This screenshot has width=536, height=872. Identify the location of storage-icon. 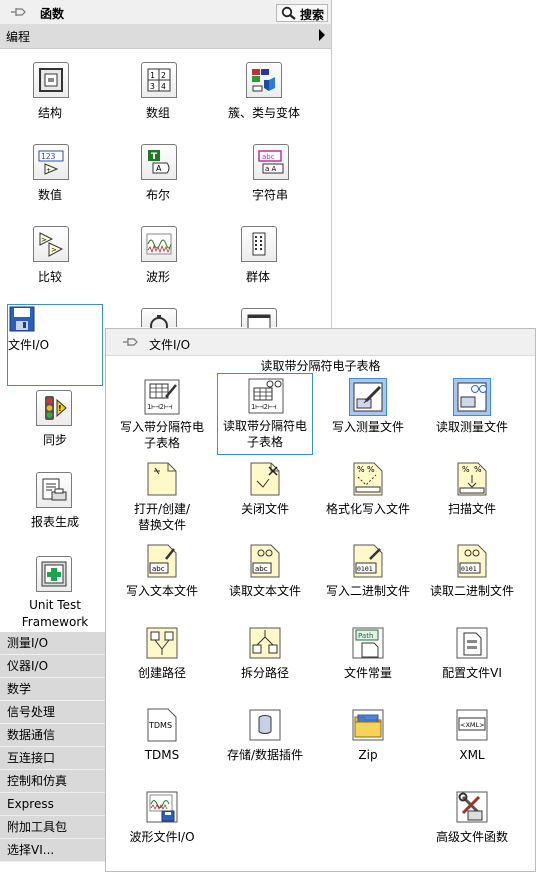
(265, 725).